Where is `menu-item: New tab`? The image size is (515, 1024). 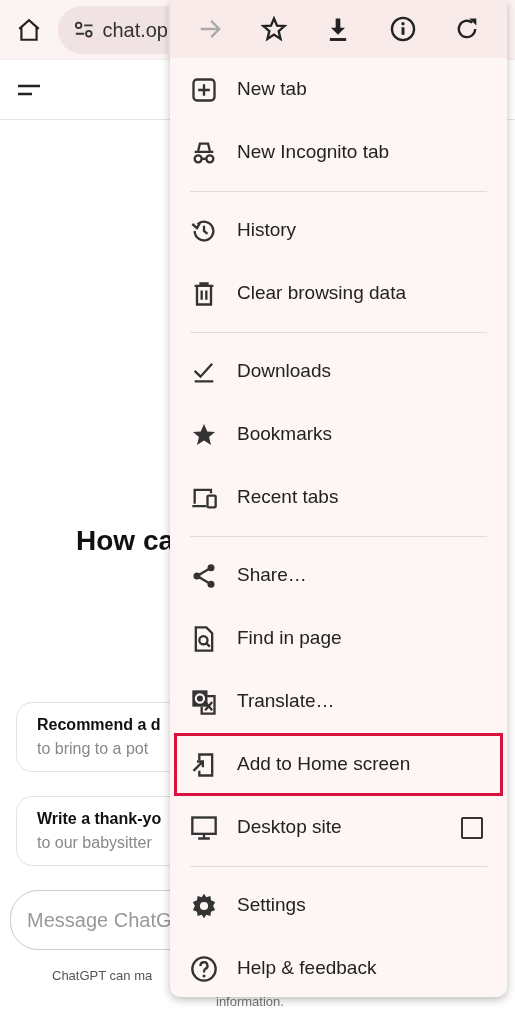
menu-item: New tab is located at coordinates (338, 89).